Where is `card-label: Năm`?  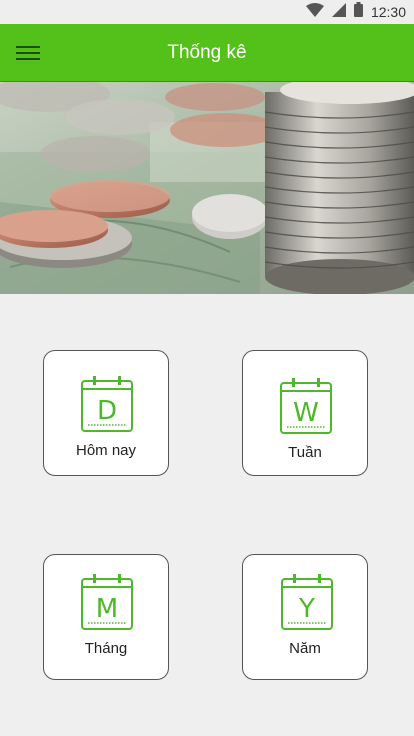 card-label: Năm is located at coordinates (305, 648).